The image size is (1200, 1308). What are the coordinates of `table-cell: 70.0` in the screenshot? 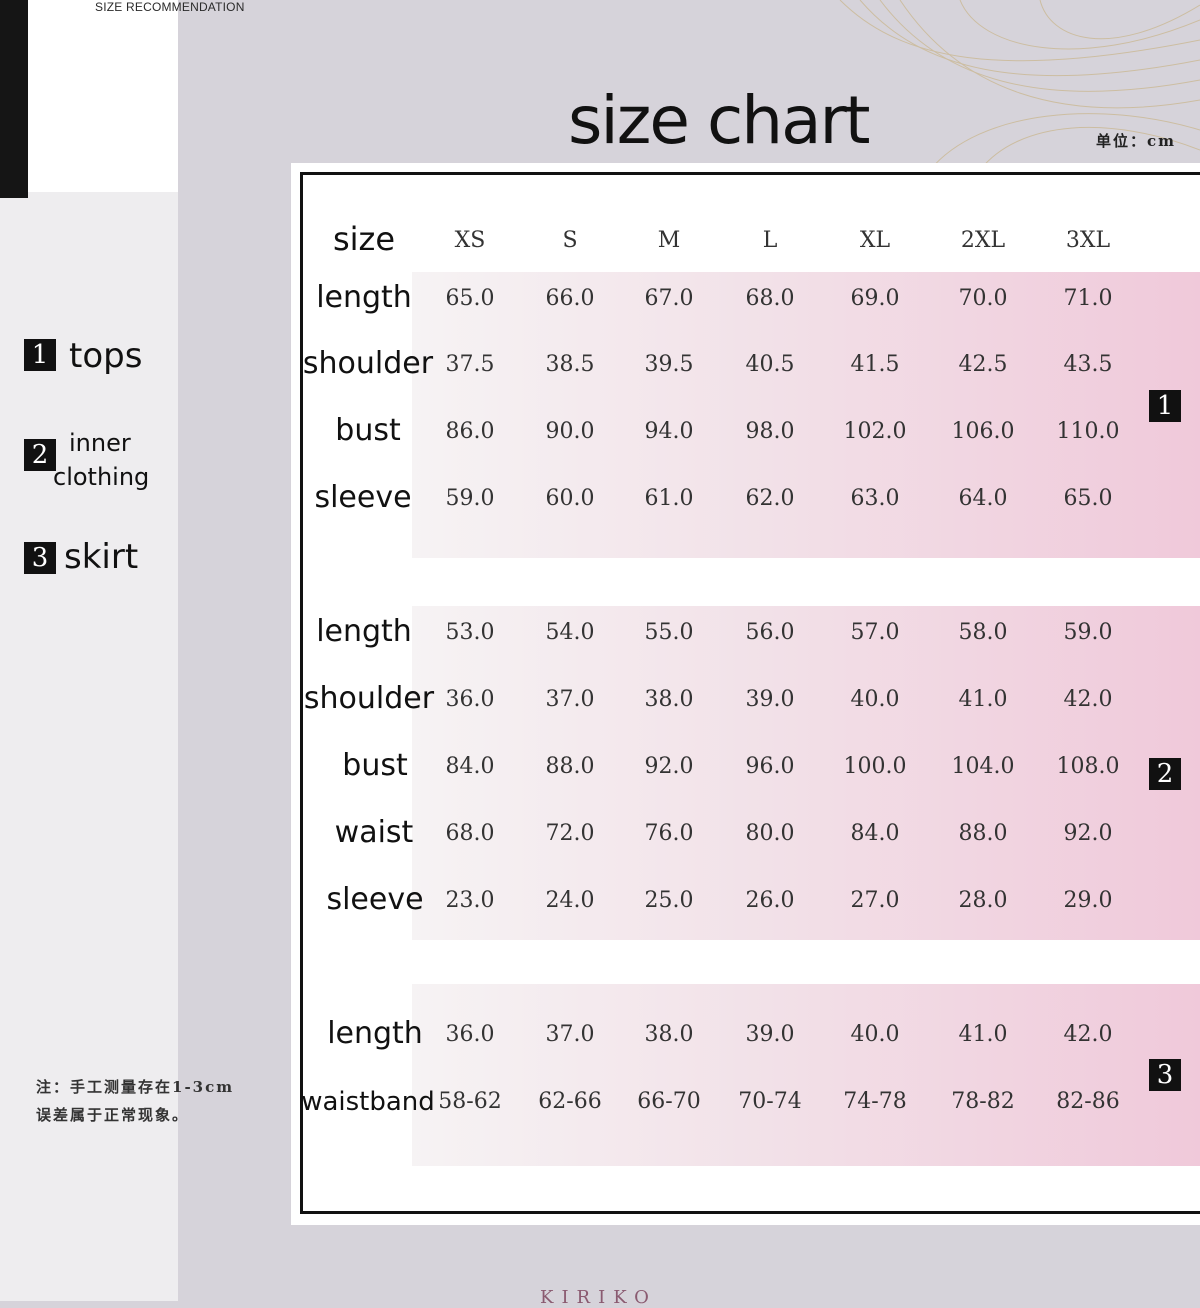 It's located at (983, 298).